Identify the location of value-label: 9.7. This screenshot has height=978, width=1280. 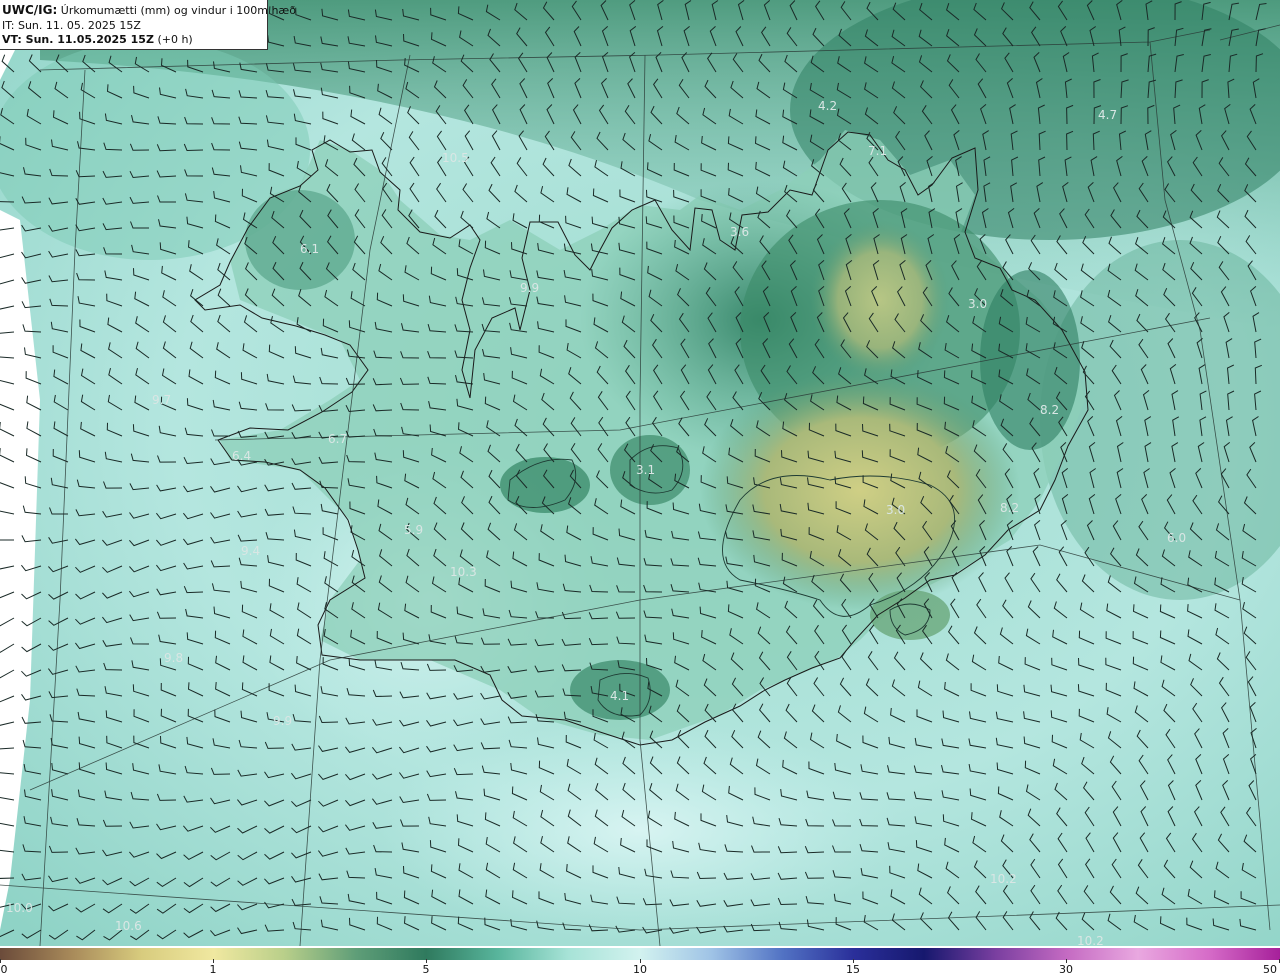
(161, 400).